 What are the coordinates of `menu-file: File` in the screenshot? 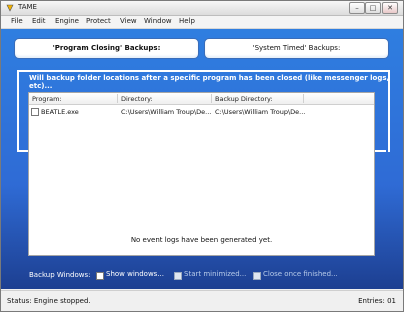 It's located at (17, 21).